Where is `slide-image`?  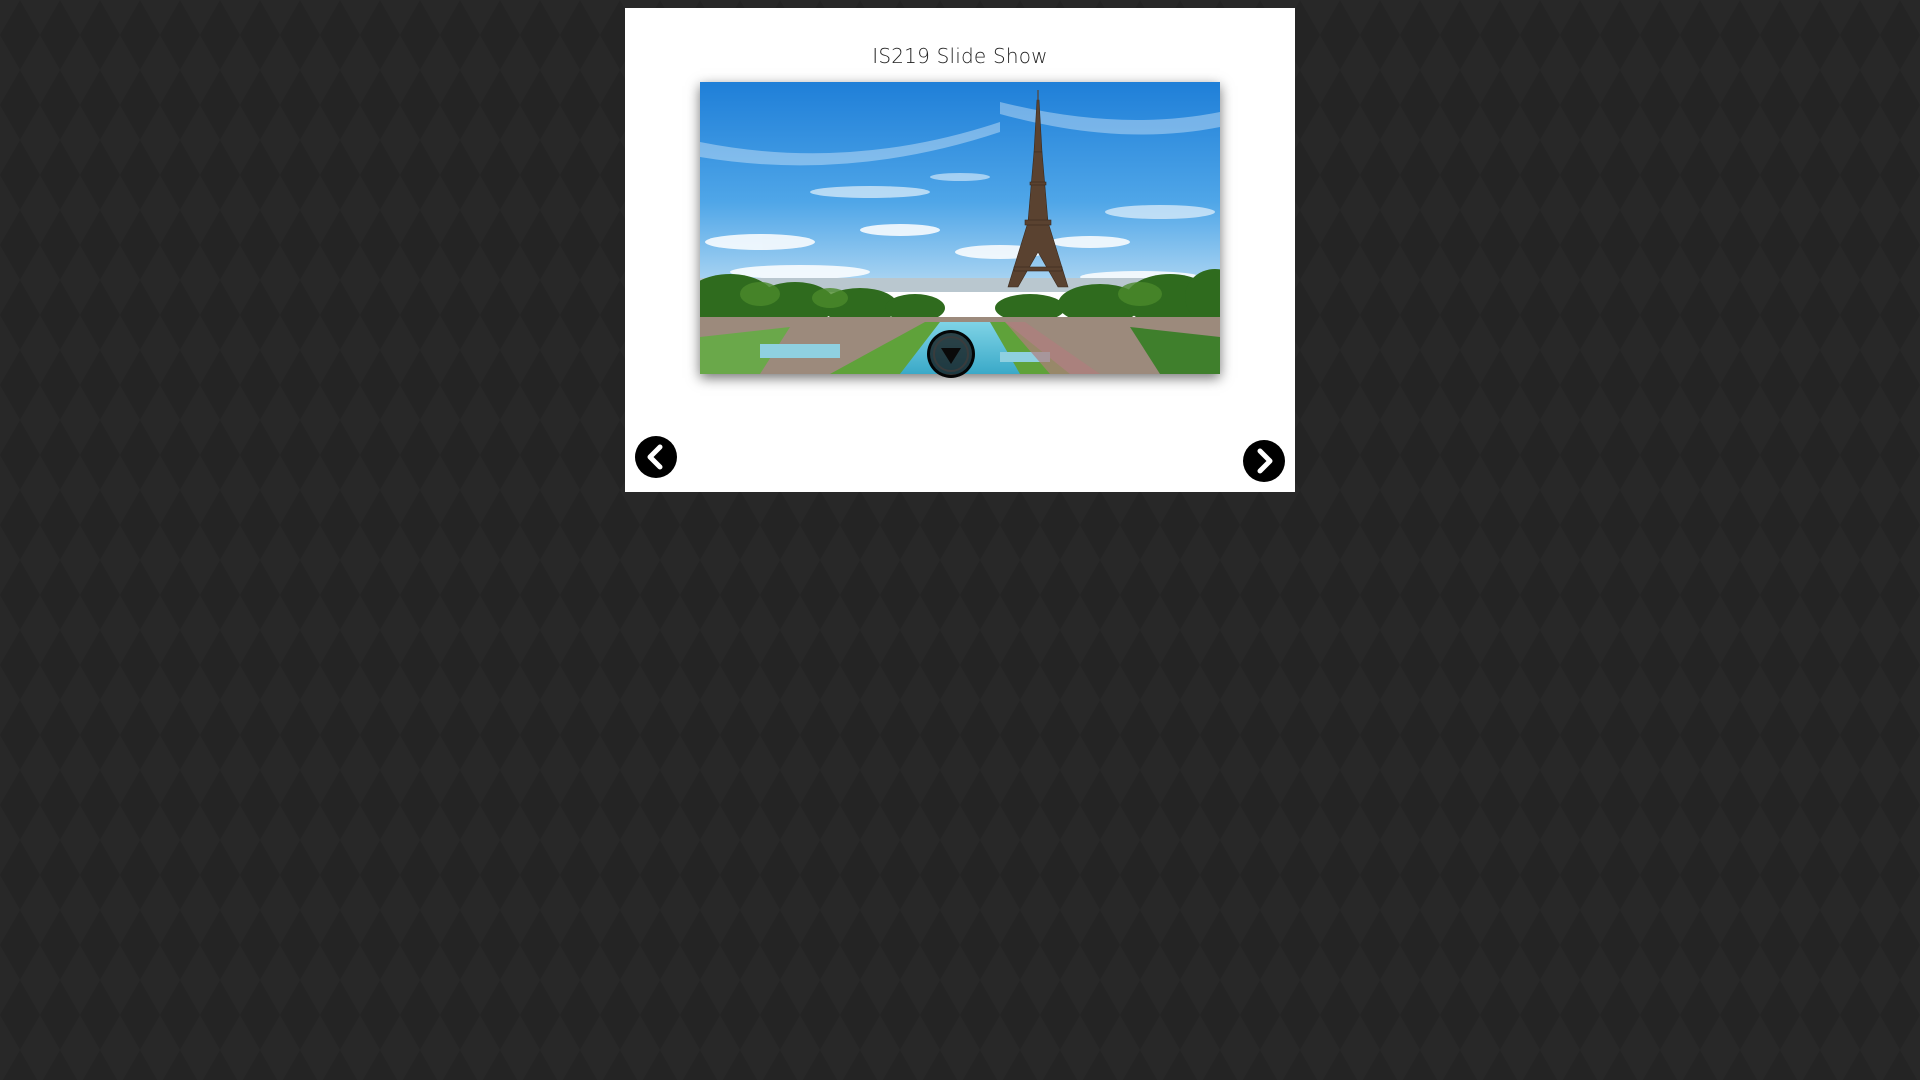
slide-image is located at coordinates (960, 228).